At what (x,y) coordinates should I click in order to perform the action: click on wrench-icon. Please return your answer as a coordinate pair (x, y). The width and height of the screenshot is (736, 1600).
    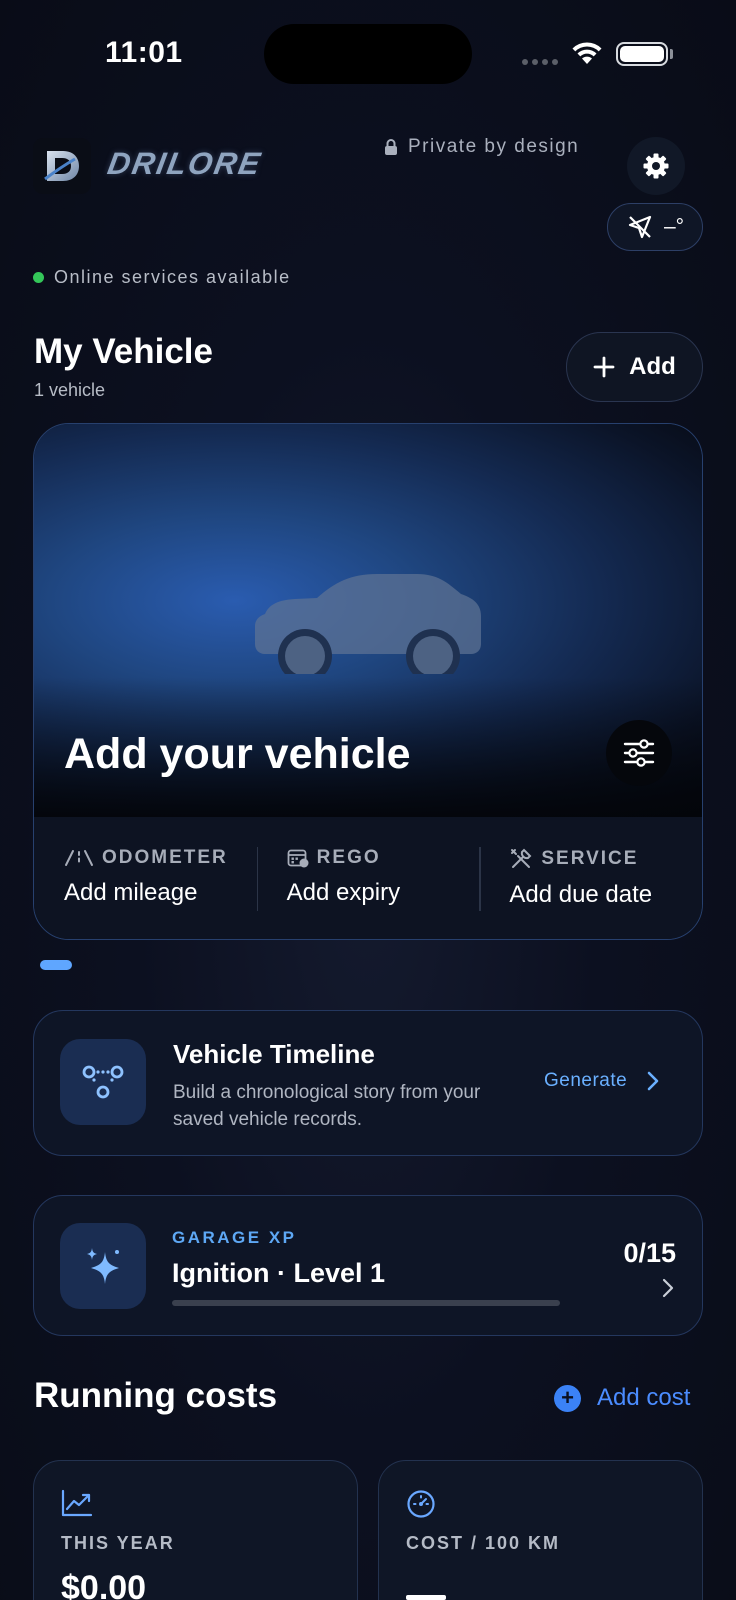
    Looking at the image, I should click on (521, 858).